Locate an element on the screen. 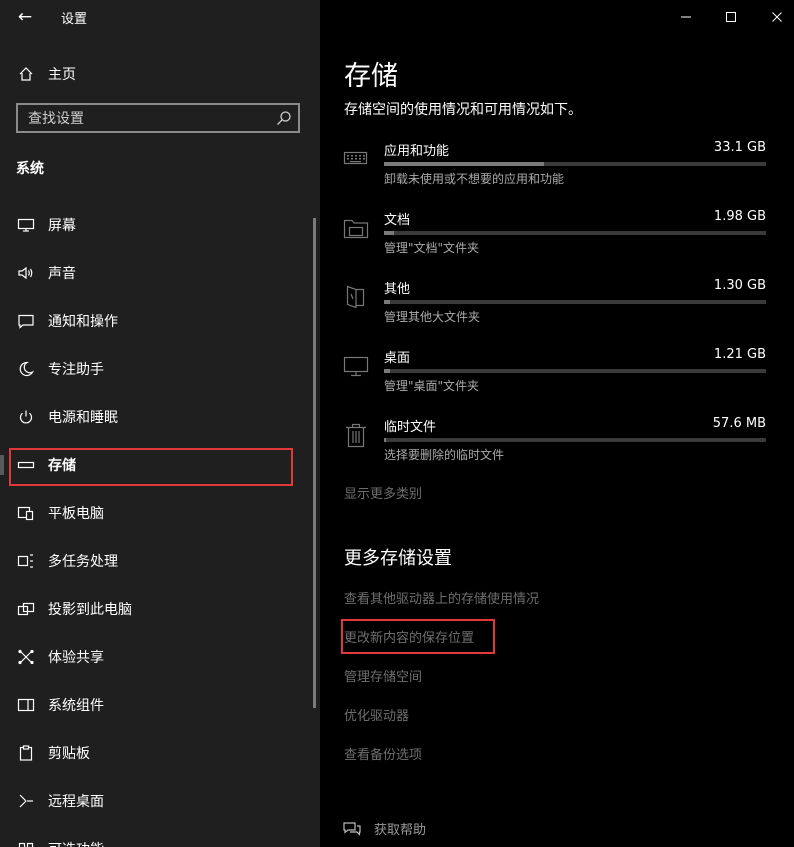  get-help-link: 获取帮助 is located at coordinates (384, 828).